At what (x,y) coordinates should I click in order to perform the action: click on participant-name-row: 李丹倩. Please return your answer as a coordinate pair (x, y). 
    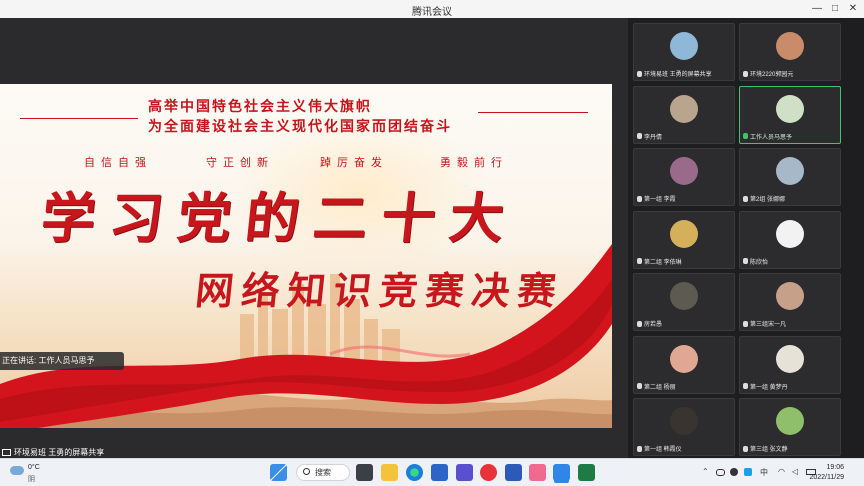
    Looking at the image, I should click on (649, 136).